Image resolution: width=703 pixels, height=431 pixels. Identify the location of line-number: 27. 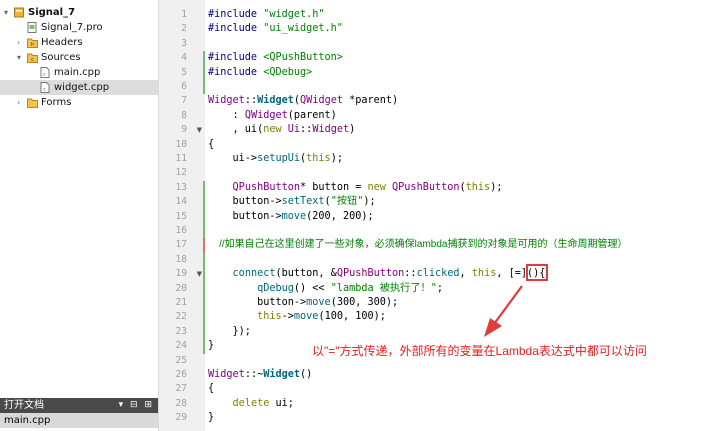
(181, 389).